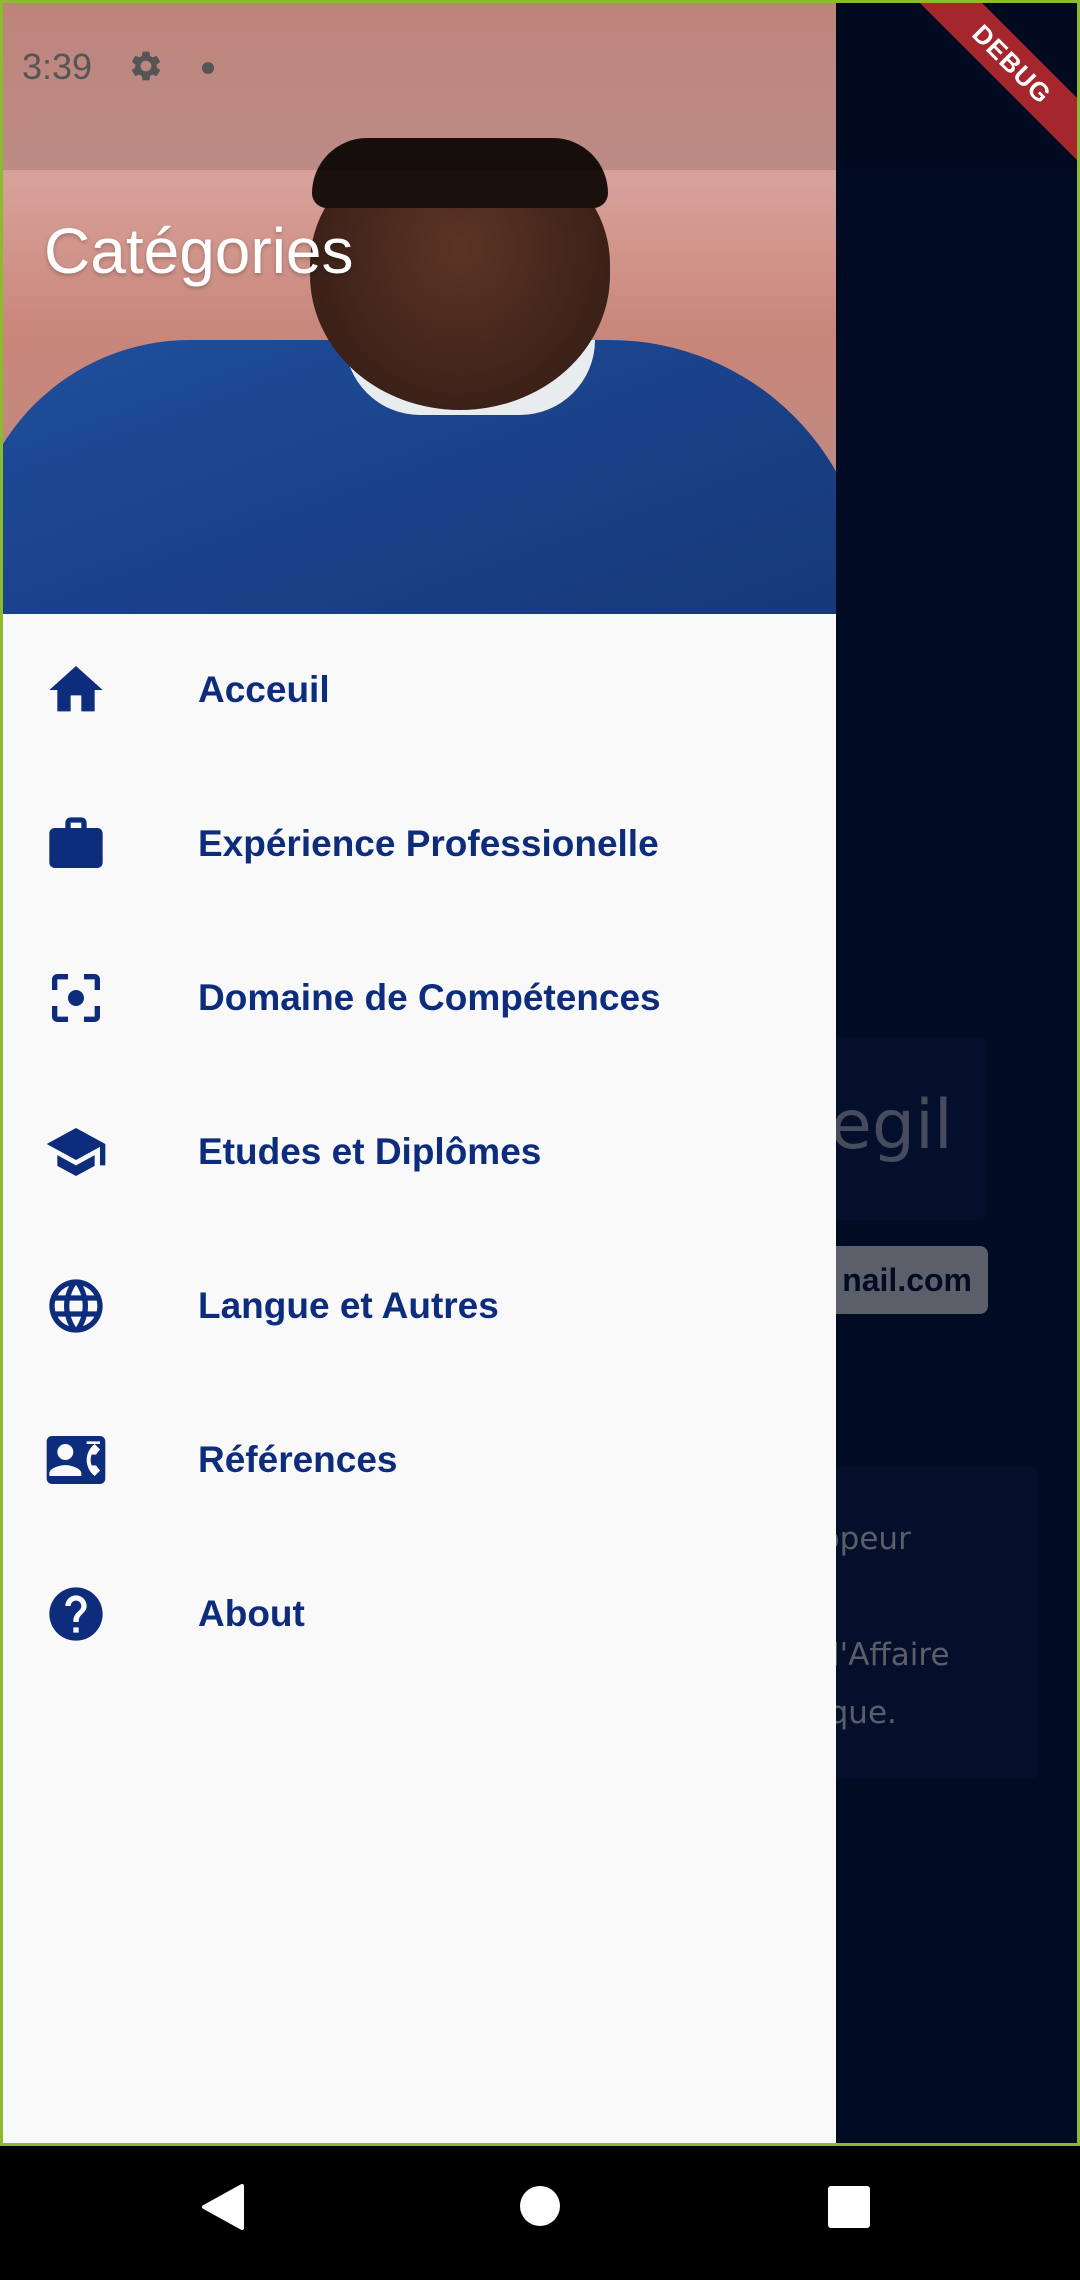  What do you see at coordinates (429, 997) in the screenshot?
I see `menu-item-label: Domaine de Compétences` at bounding box center [429, 997].